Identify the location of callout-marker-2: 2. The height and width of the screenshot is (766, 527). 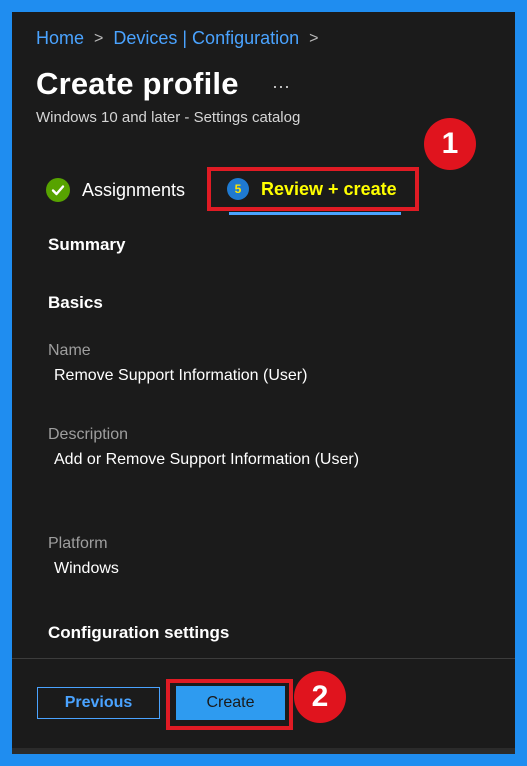
(320, 697).